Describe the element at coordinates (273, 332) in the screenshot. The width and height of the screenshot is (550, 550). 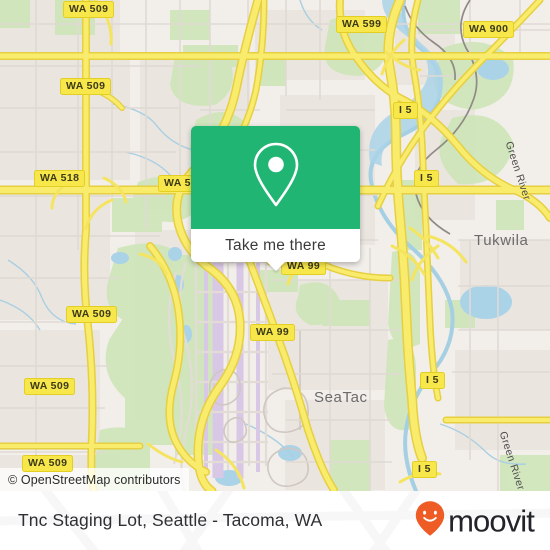
I see `road-shield: WA 99` at that location.